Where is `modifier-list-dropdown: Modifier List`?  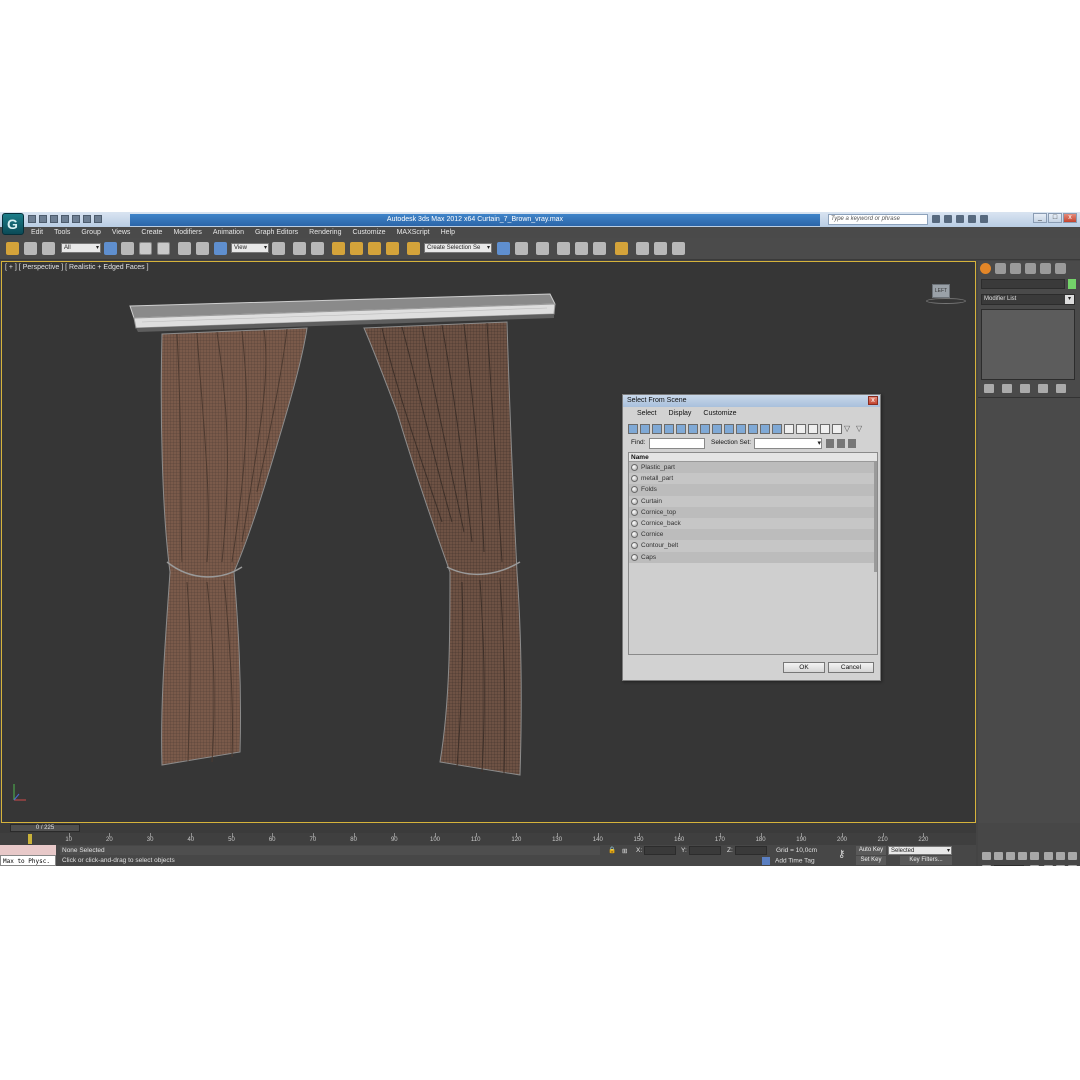
modifier-list-dropdown: Modifier List is located at coordinates (1028, 299).